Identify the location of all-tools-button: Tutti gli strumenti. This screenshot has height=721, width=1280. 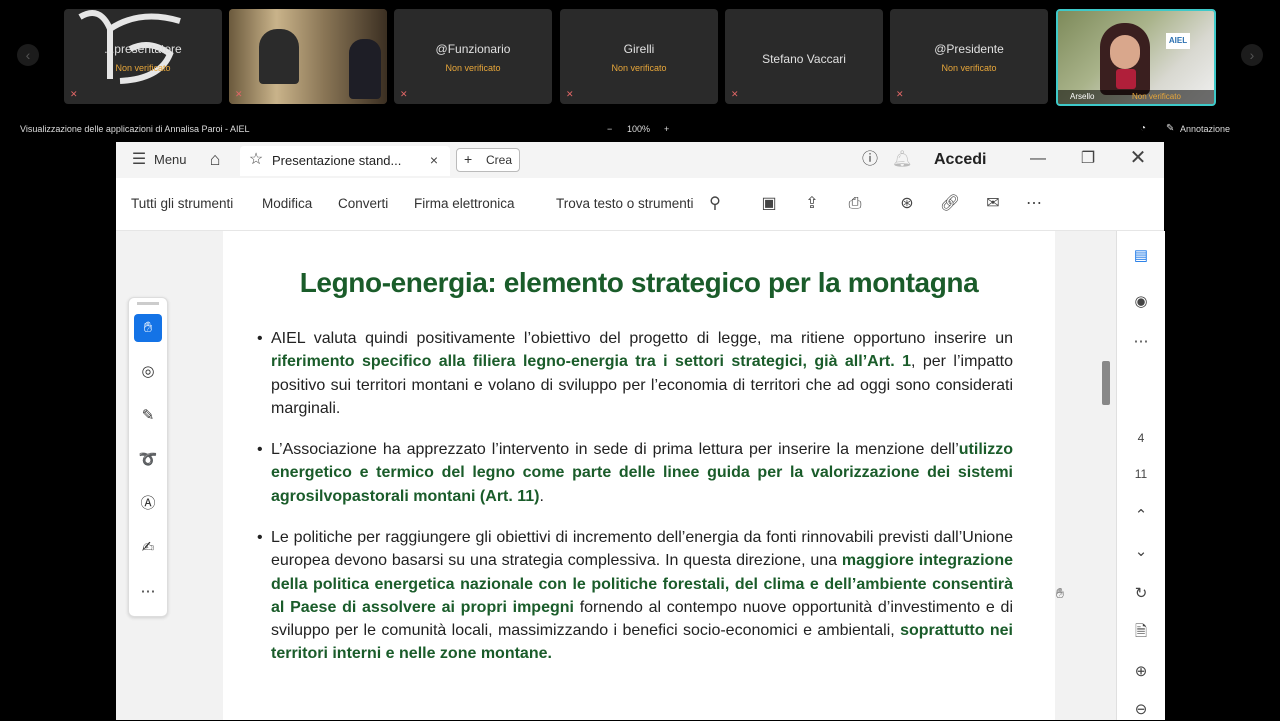
(182, 203).